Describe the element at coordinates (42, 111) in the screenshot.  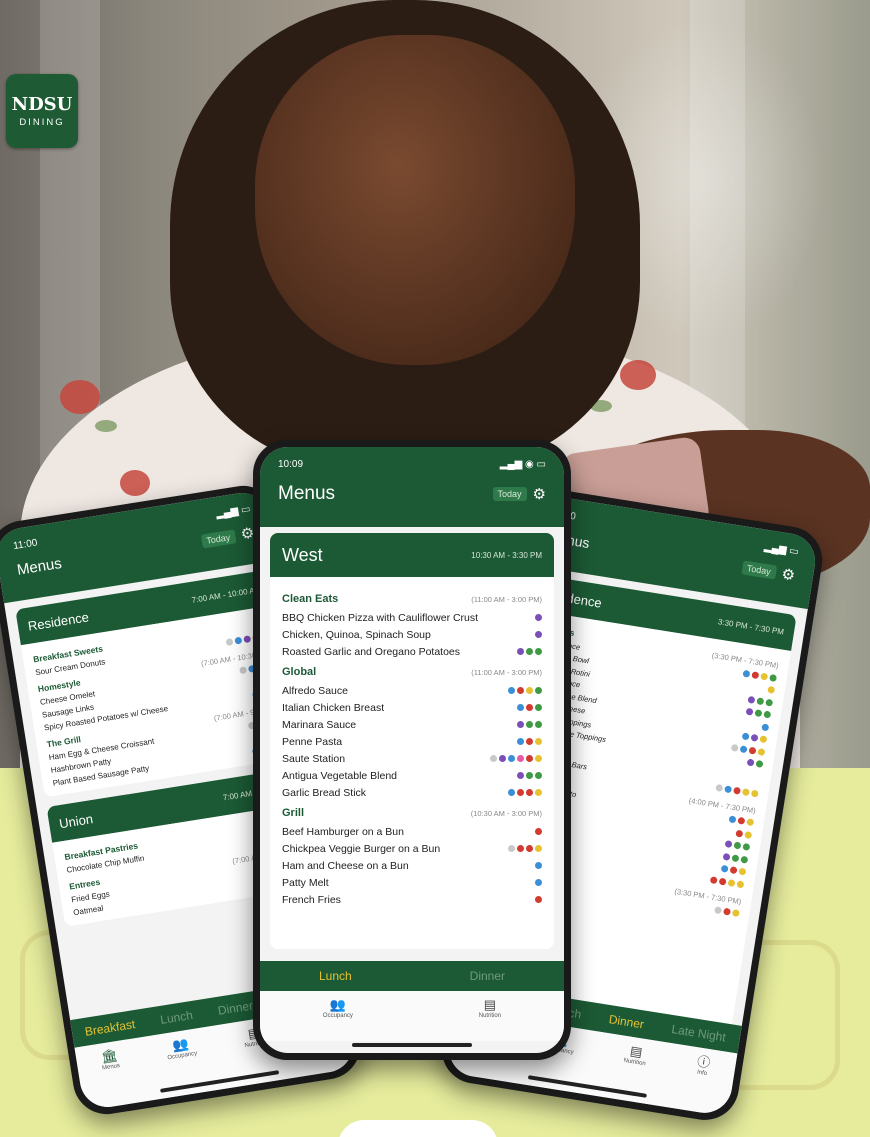
I see `ndsu-dining-logo: NDSU DINING` at that location.